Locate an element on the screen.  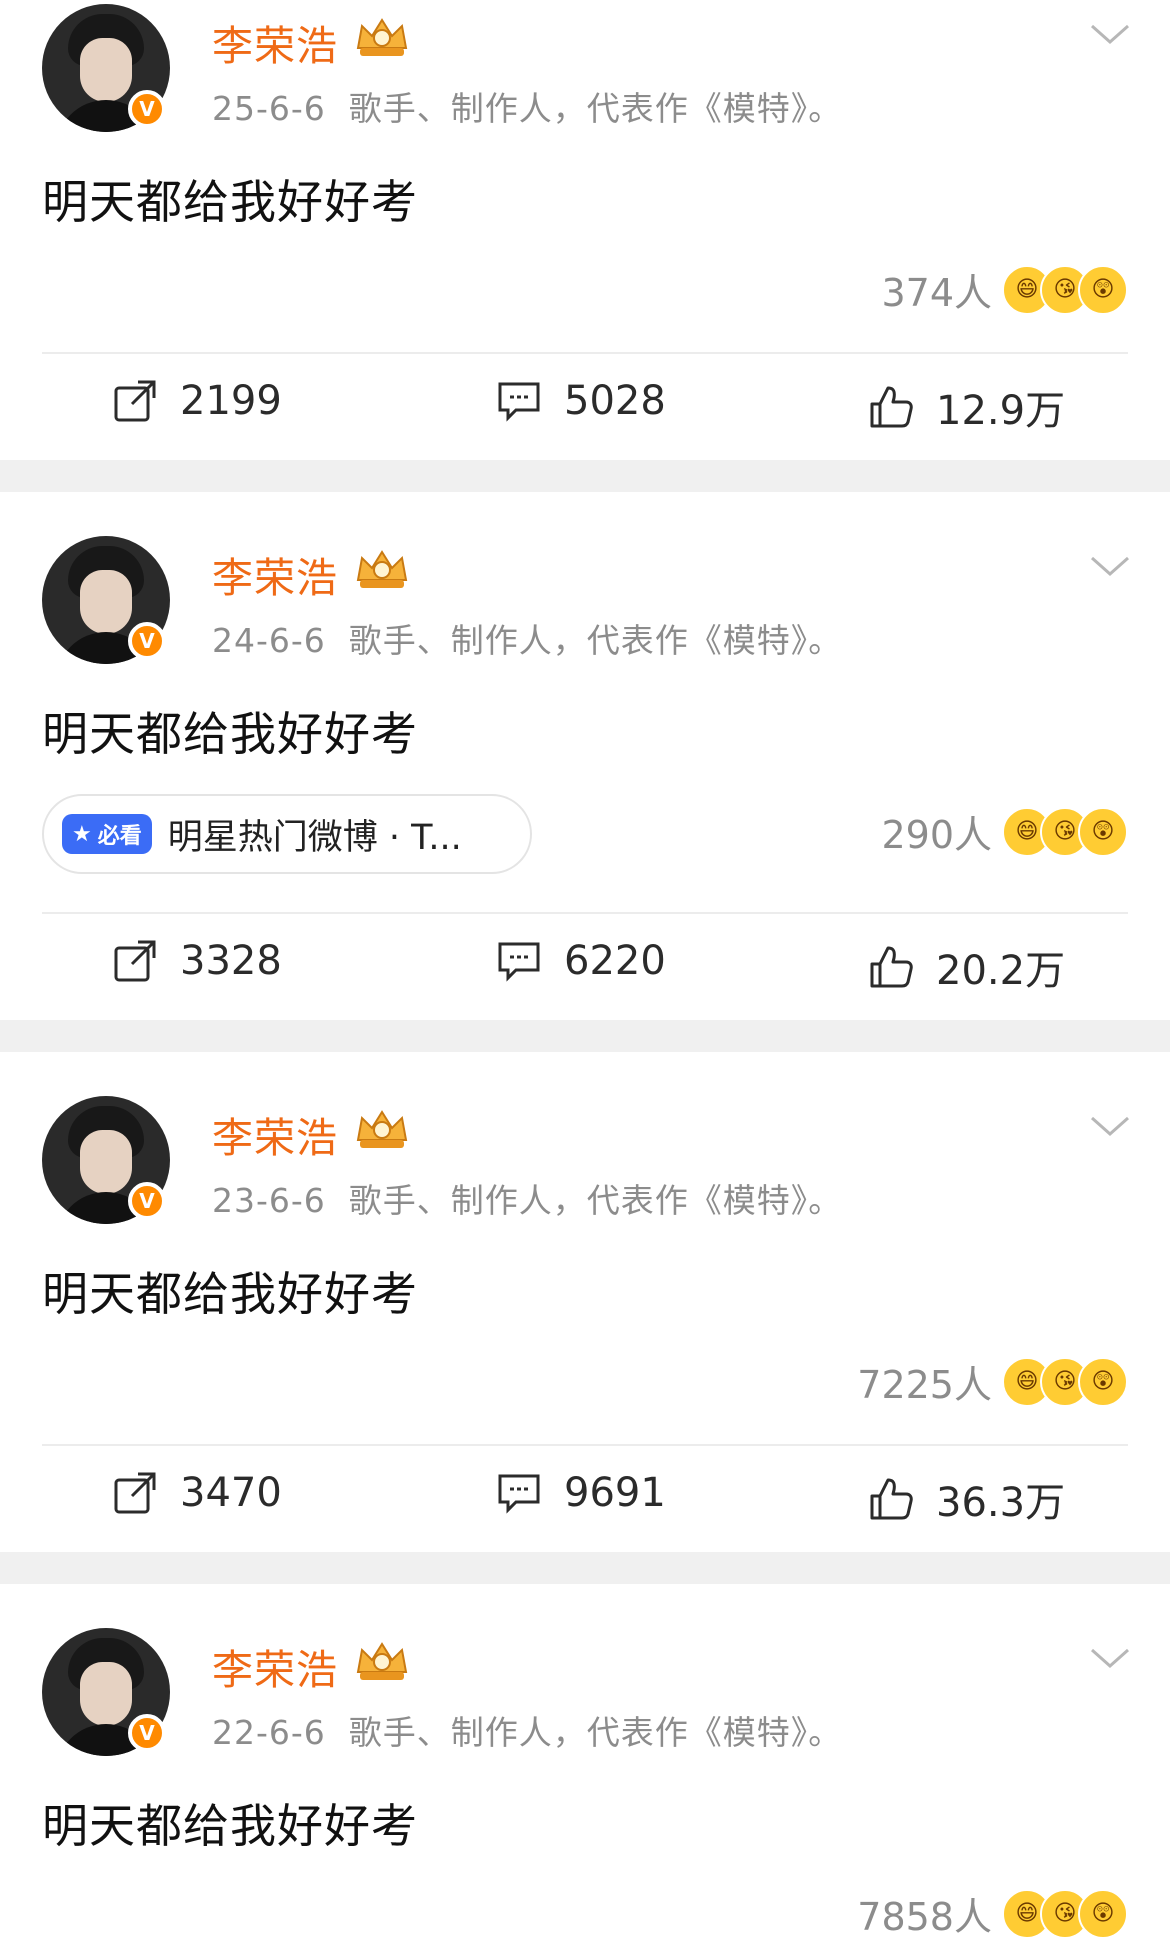
post-meta: 25-6-6 歌手、制作人，代表作《模特》。 is located at coordinates (527, 106).